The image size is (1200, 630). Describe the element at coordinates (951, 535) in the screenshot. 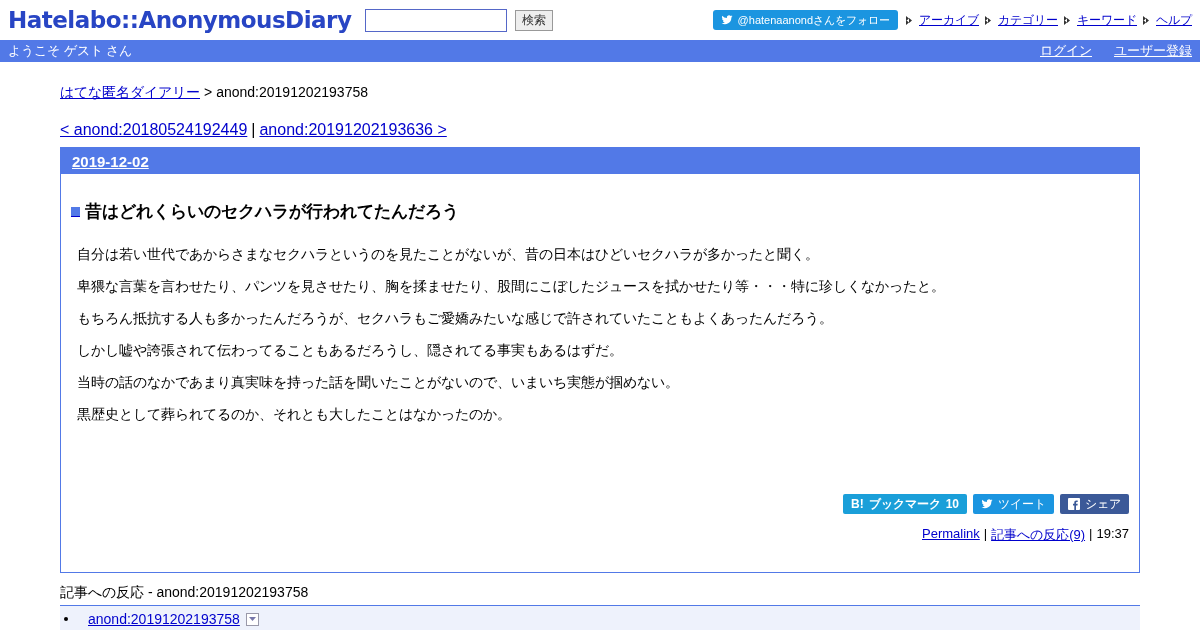

I see `permalink: Permalink` at that location.